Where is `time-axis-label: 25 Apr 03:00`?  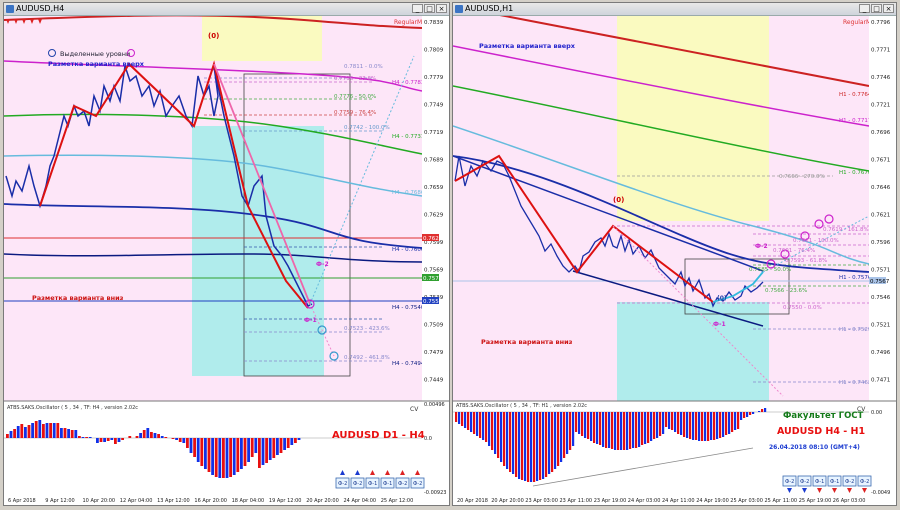 time-axis-label: 25 Apr 03:00 is located at coordinates (746, 501).